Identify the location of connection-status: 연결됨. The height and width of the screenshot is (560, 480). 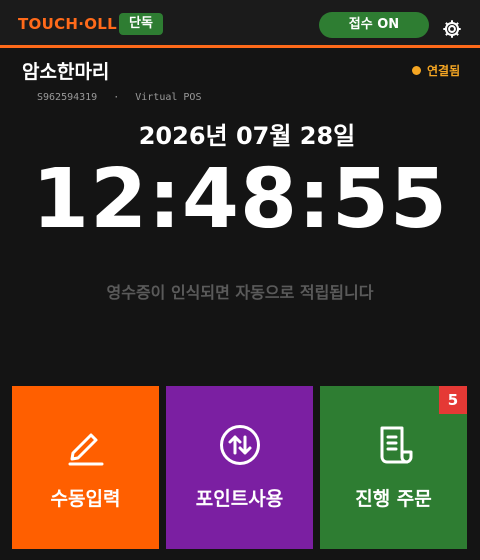
(436, 70).